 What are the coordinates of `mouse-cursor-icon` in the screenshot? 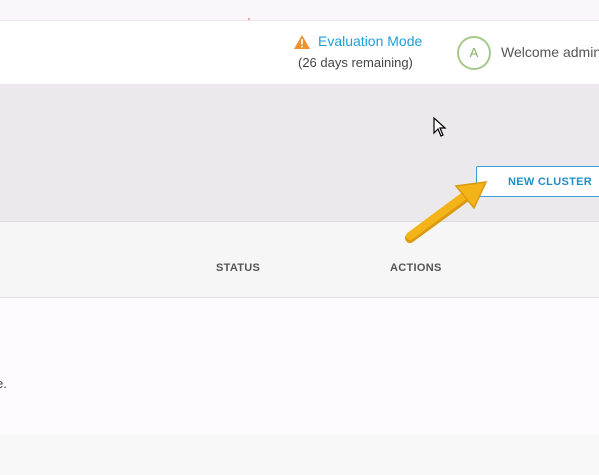 It's located at (440, 127).